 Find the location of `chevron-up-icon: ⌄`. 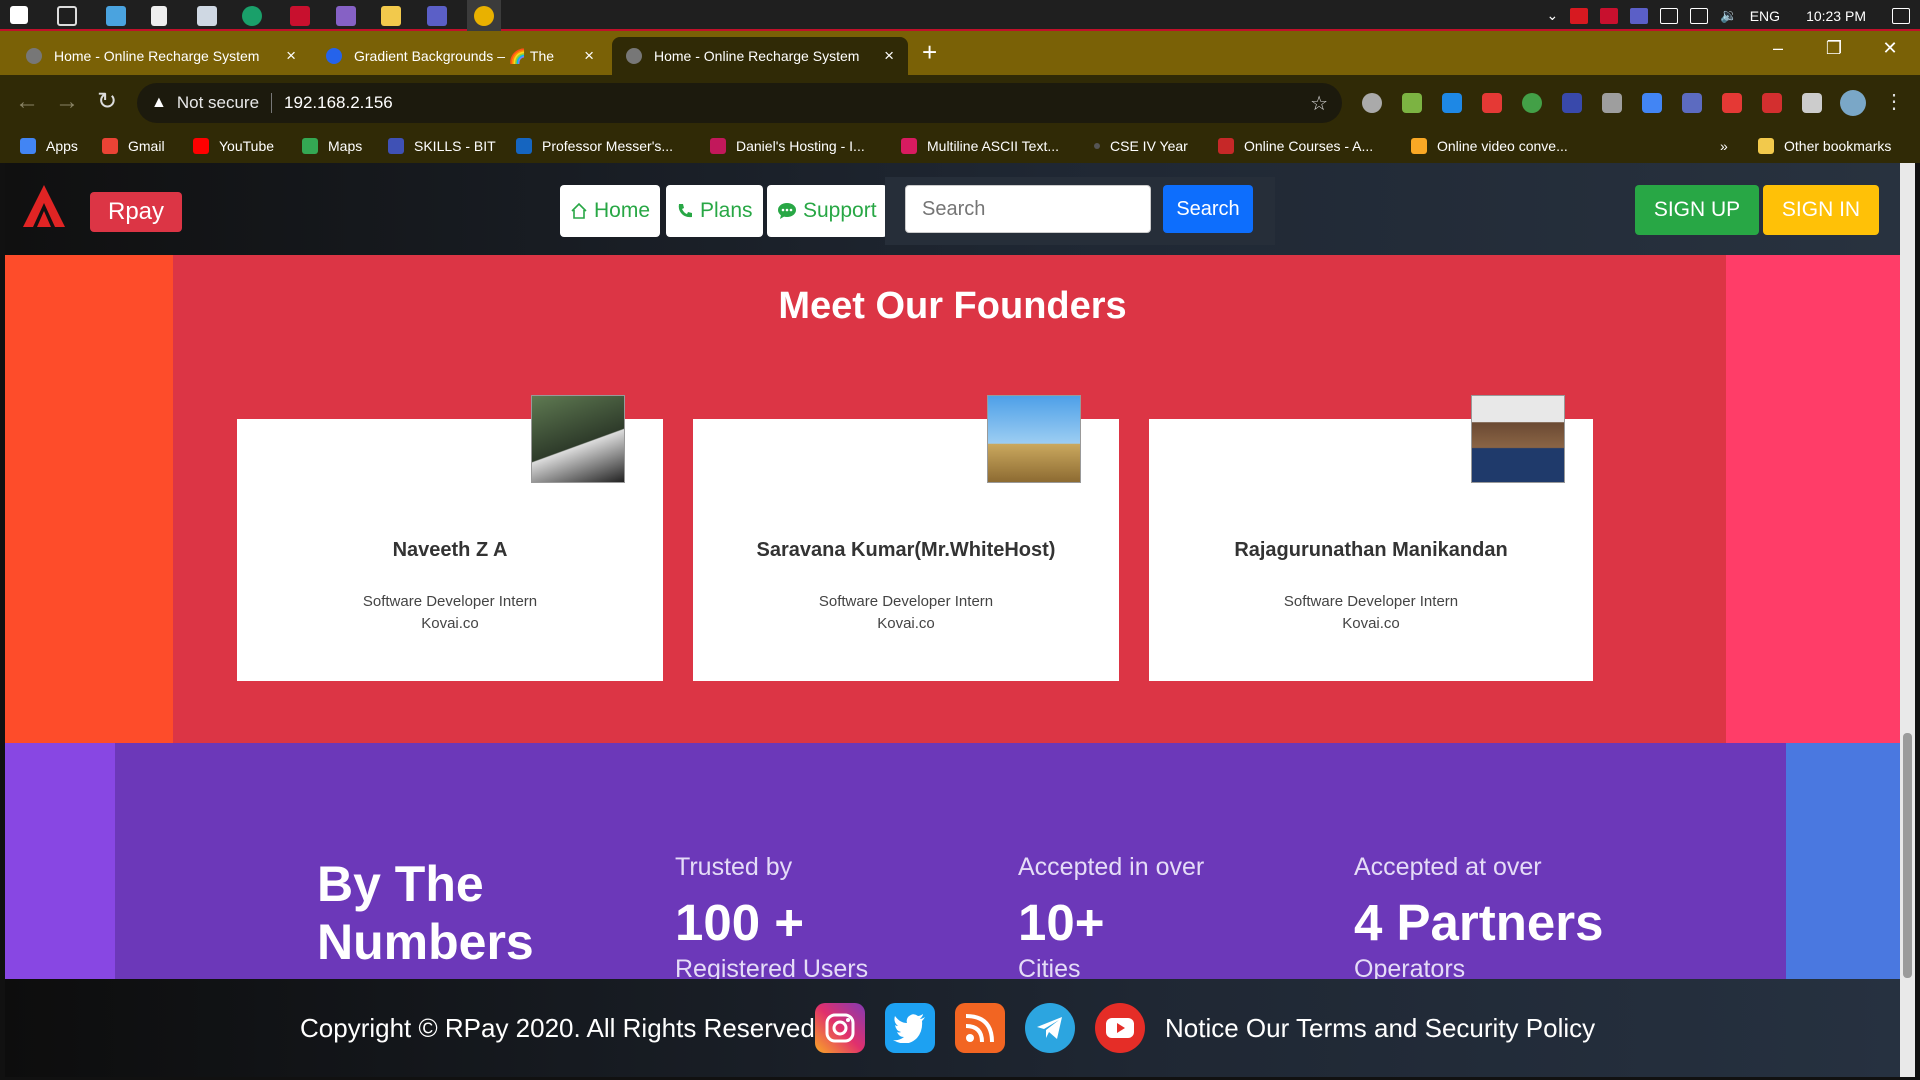

chevron-up-icon: ⌄ is located at coordinates (1553, 15).